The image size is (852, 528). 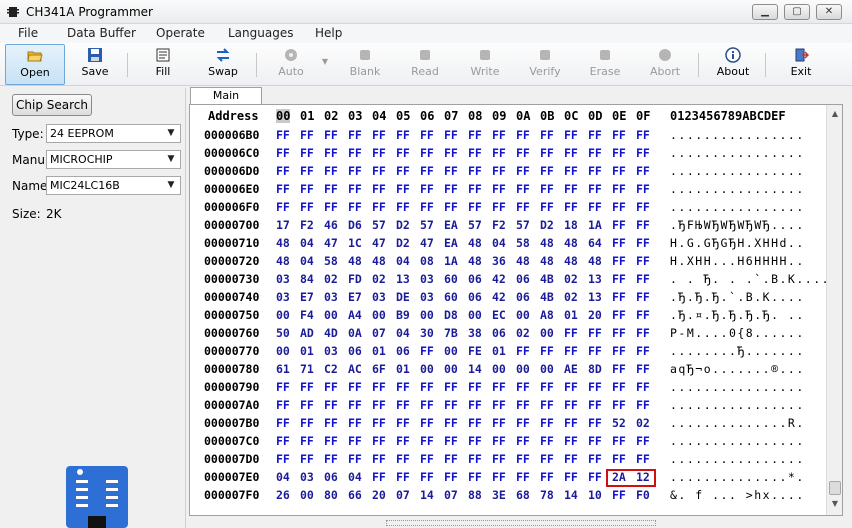 What do you see at coordinates (286, 477) in the screenshot?
I see `hex-byte-cell: 04` at bounding box center [286, 477].